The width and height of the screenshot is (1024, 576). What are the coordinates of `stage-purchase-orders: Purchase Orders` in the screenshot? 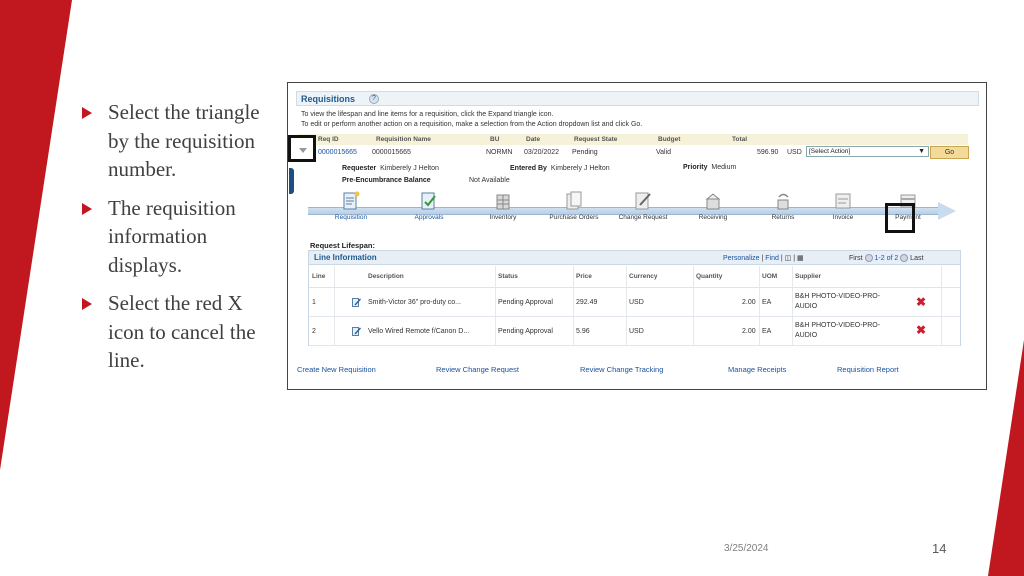 It's located at (574, 206).